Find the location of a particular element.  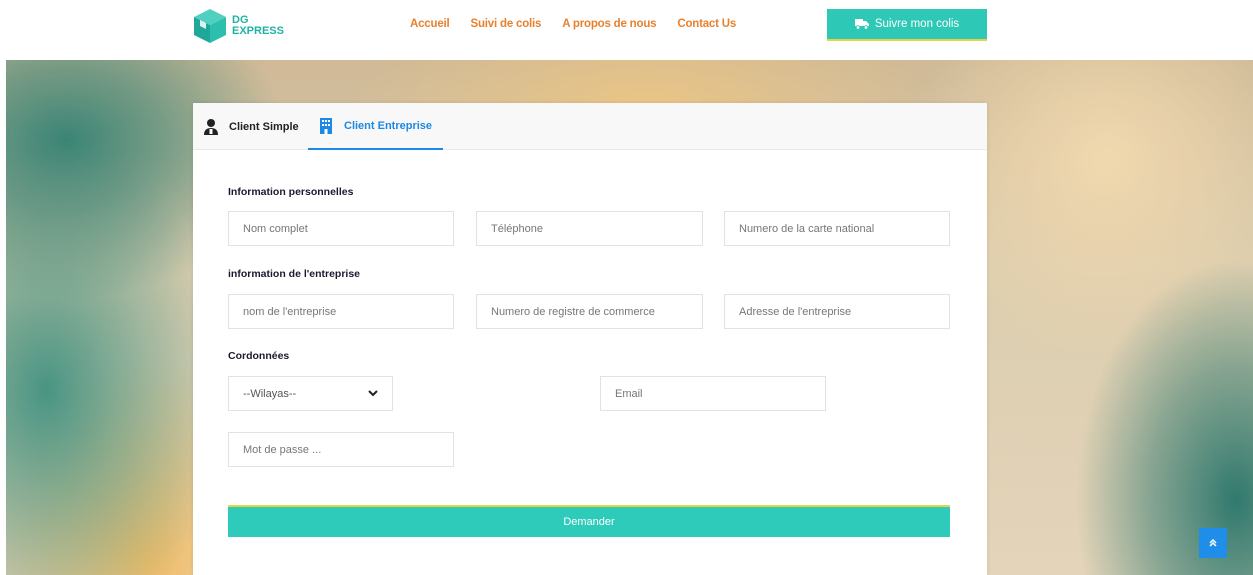

full-name-input is located at coordinates (341, 228).